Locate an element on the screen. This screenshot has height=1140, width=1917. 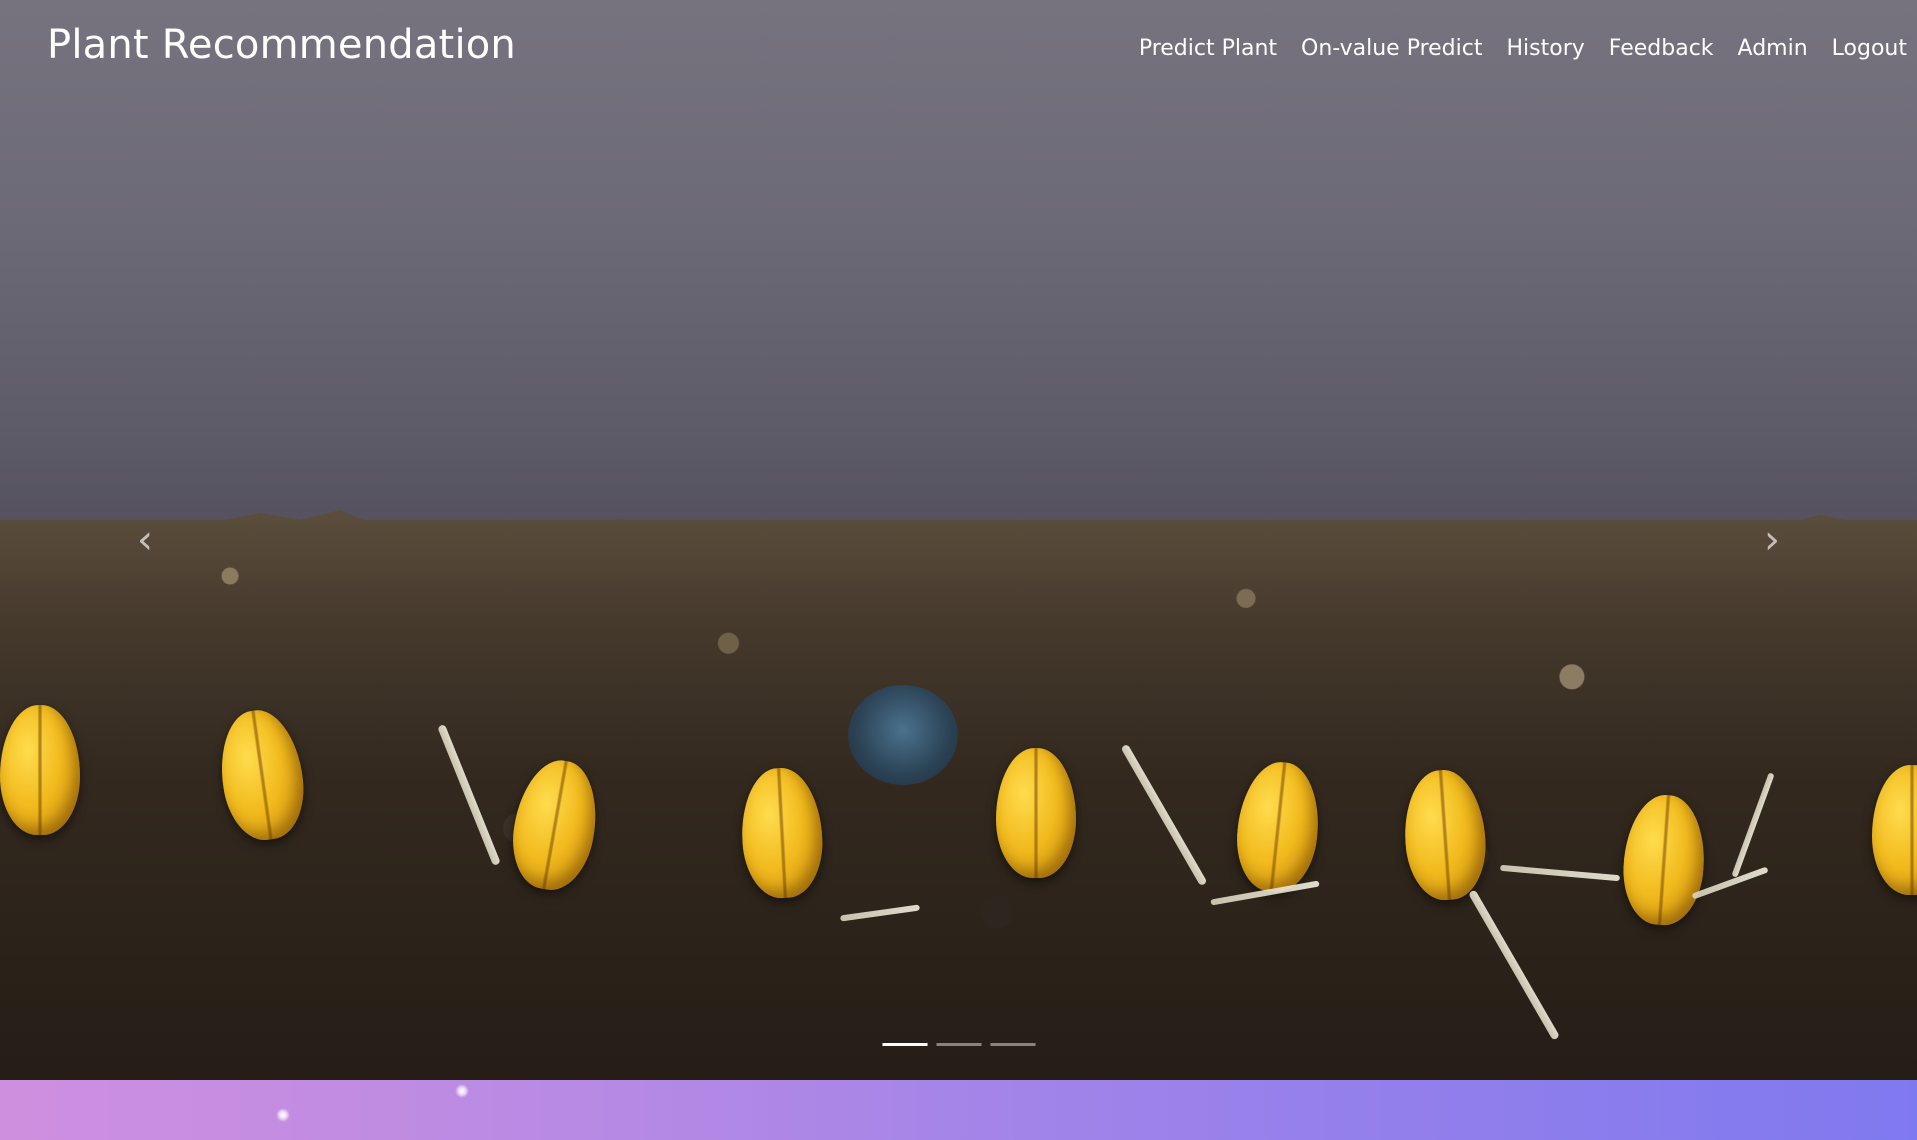
nav-link-history: History is located at coordinates (1545, 48).